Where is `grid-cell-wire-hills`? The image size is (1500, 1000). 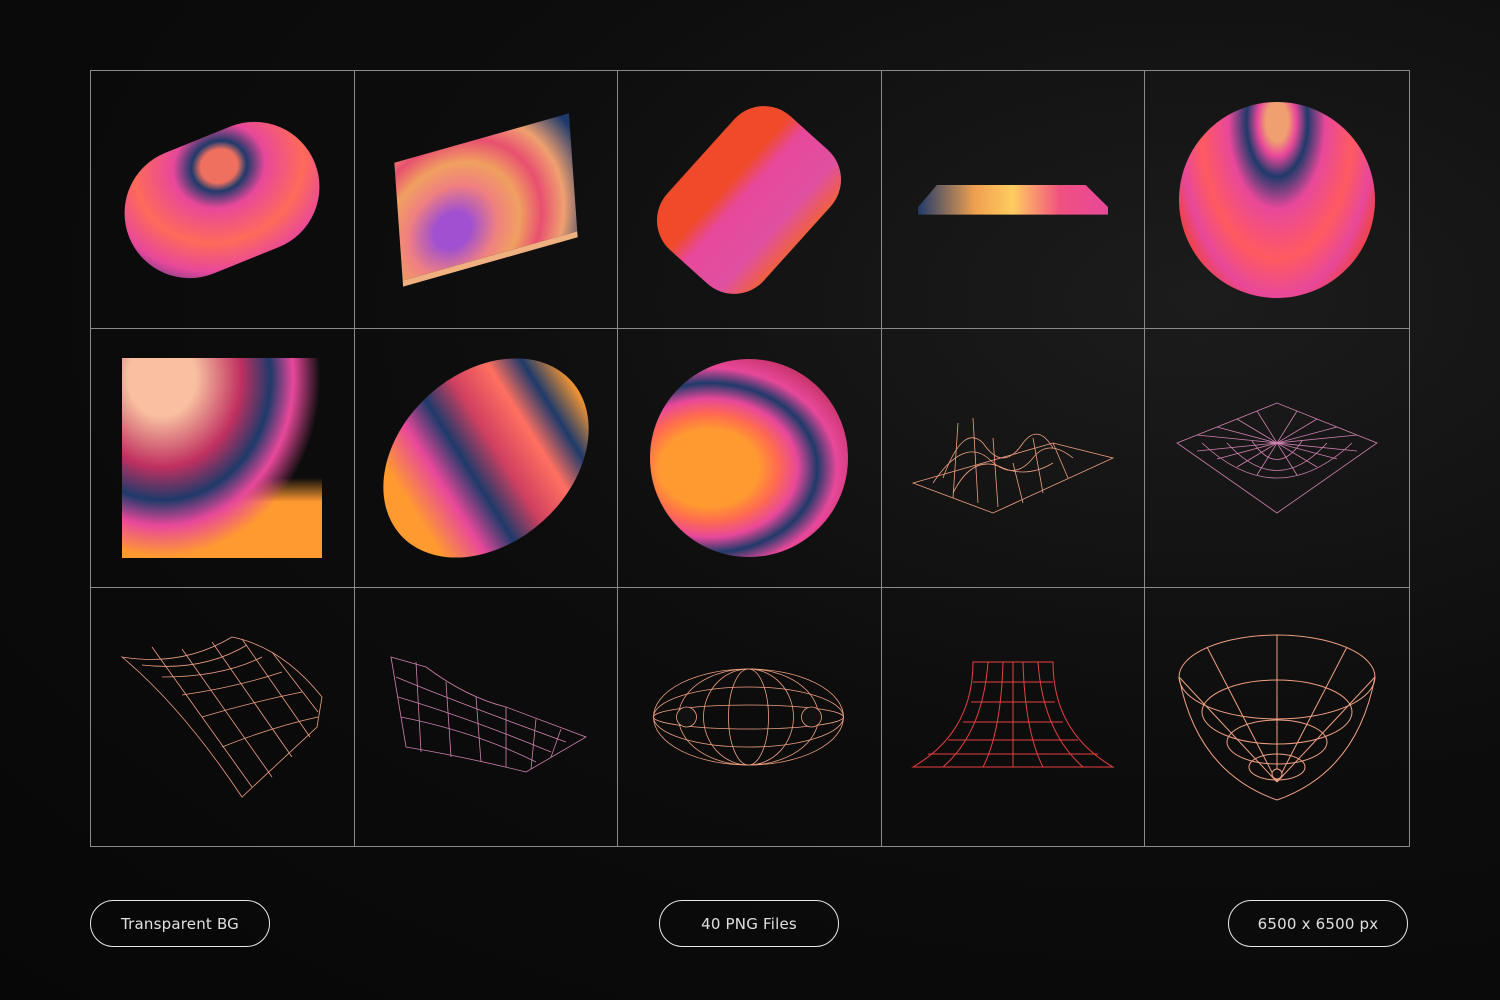 grid-cell-wire-hills is located at coordinates (1013, 458).